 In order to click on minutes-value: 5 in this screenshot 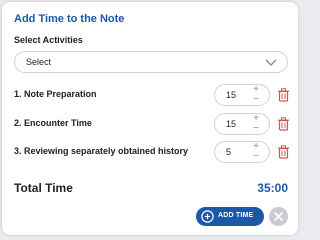, I will do `click(228, 152)`.